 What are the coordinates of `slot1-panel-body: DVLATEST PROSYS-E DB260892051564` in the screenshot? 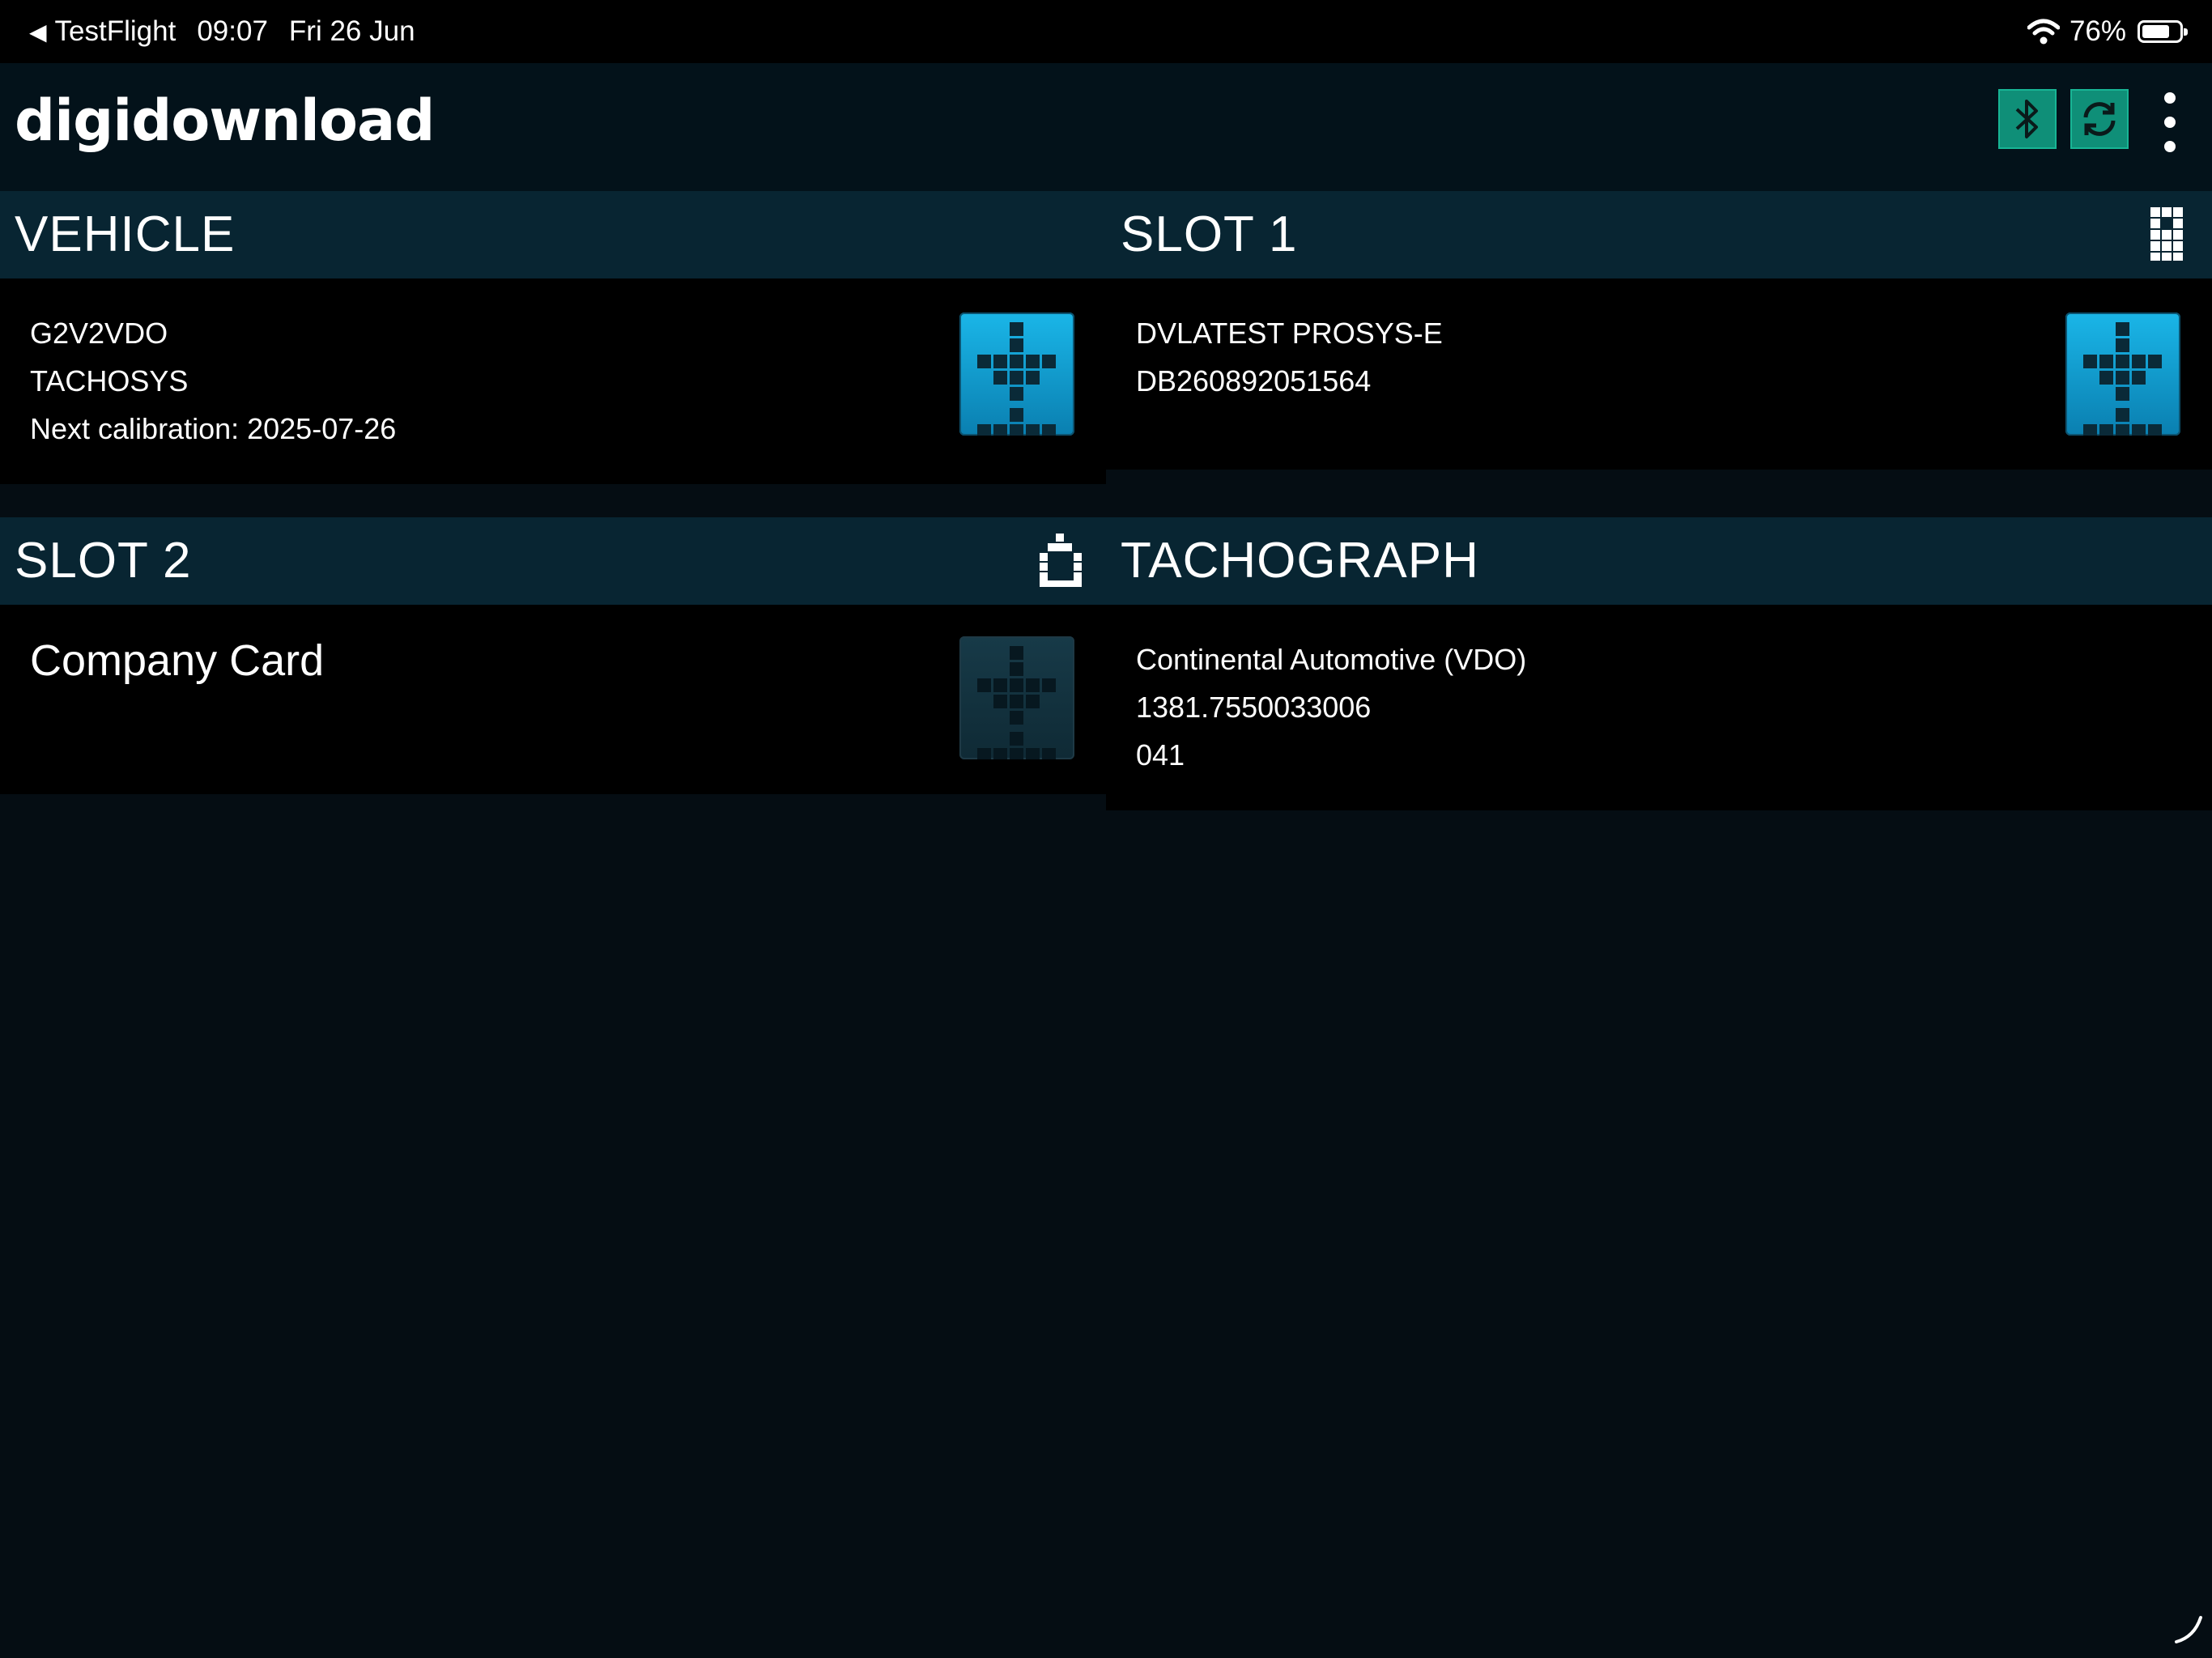 It's located at (1659, 374).